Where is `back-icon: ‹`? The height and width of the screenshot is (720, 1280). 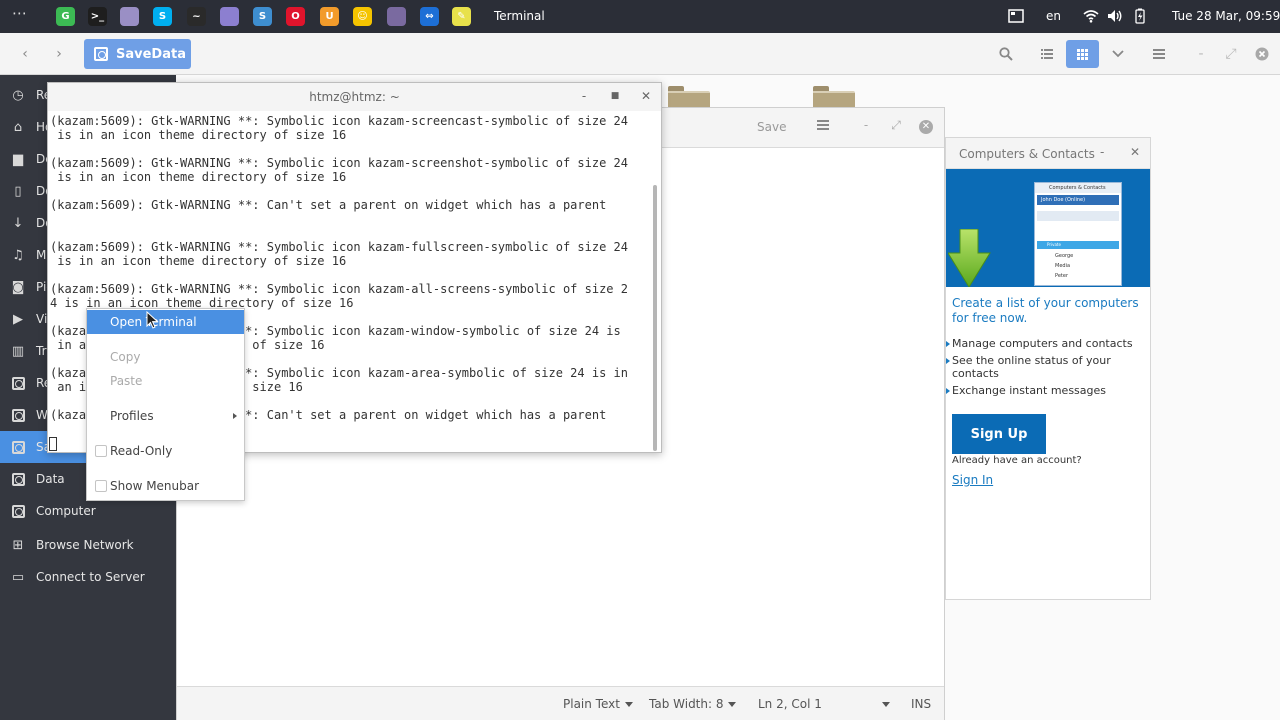 back-icon: ‹ is located at coordinates (25, 54).